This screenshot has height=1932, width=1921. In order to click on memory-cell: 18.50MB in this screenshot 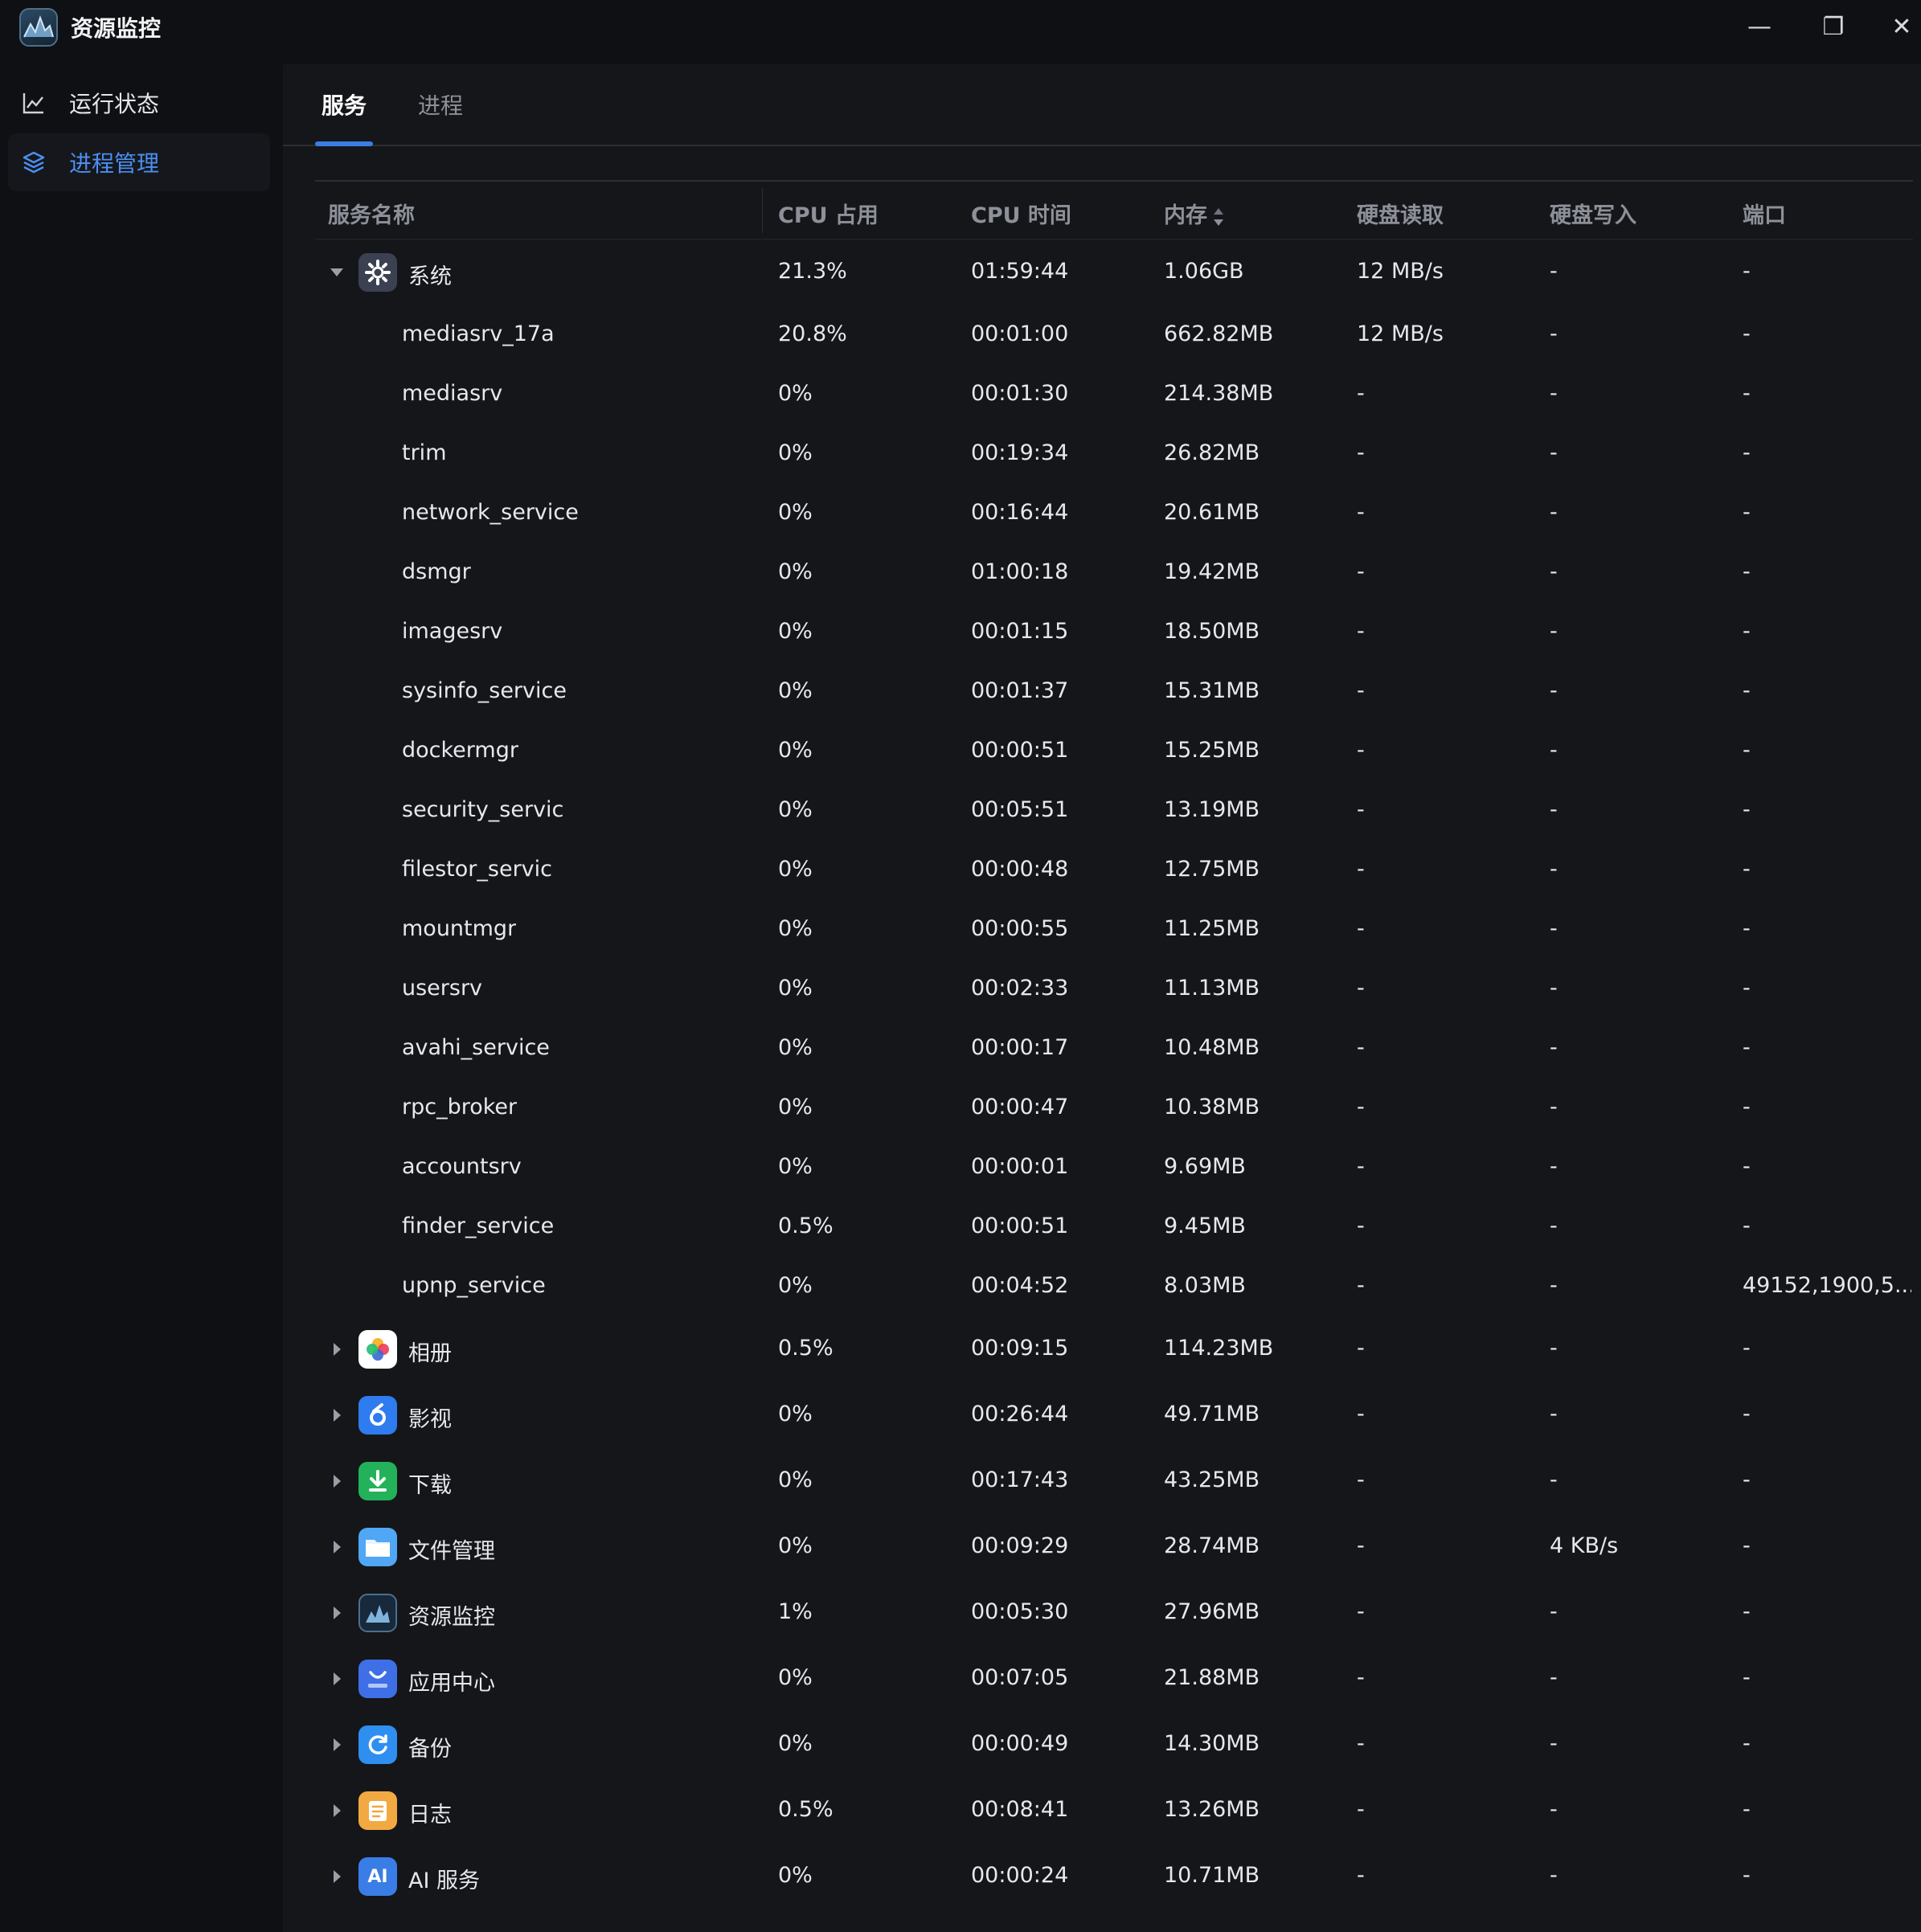, I will do `click(1212, 631)`.